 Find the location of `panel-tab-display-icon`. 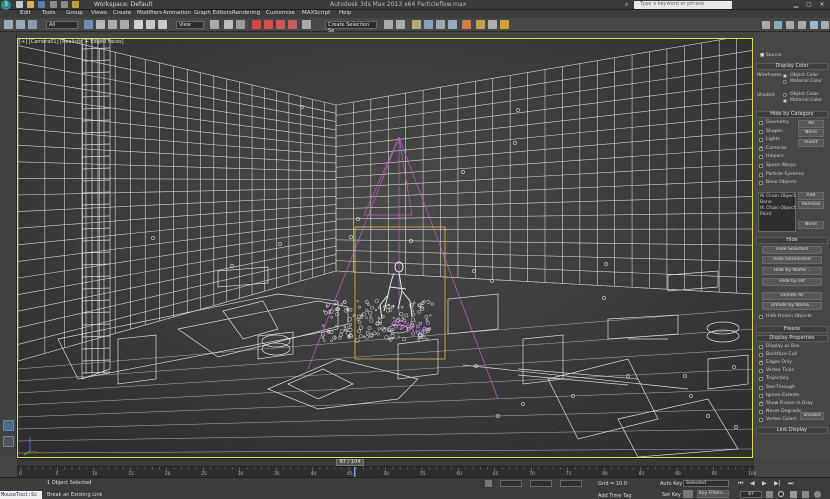

panel-tab-display-icon is located at coordinates (814, 25).